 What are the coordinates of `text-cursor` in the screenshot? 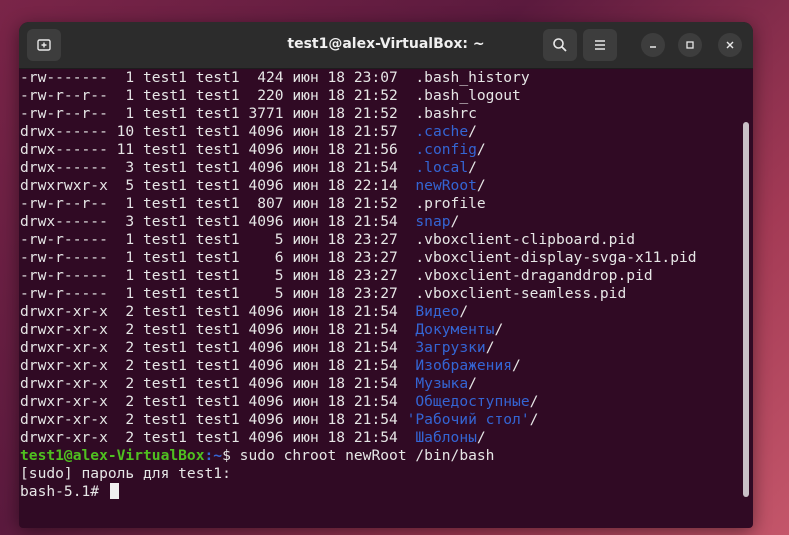 It's located at (114, 491).